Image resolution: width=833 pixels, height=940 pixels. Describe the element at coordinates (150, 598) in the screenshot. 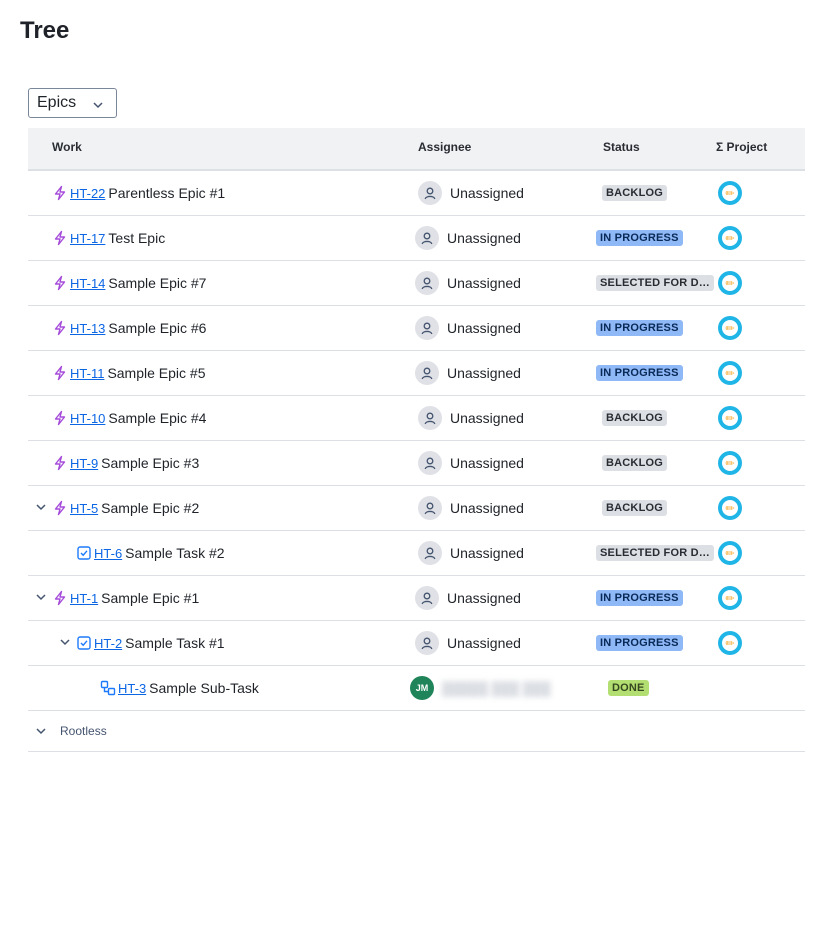

I see `issue-summary: Sample Epic #1` at that location.